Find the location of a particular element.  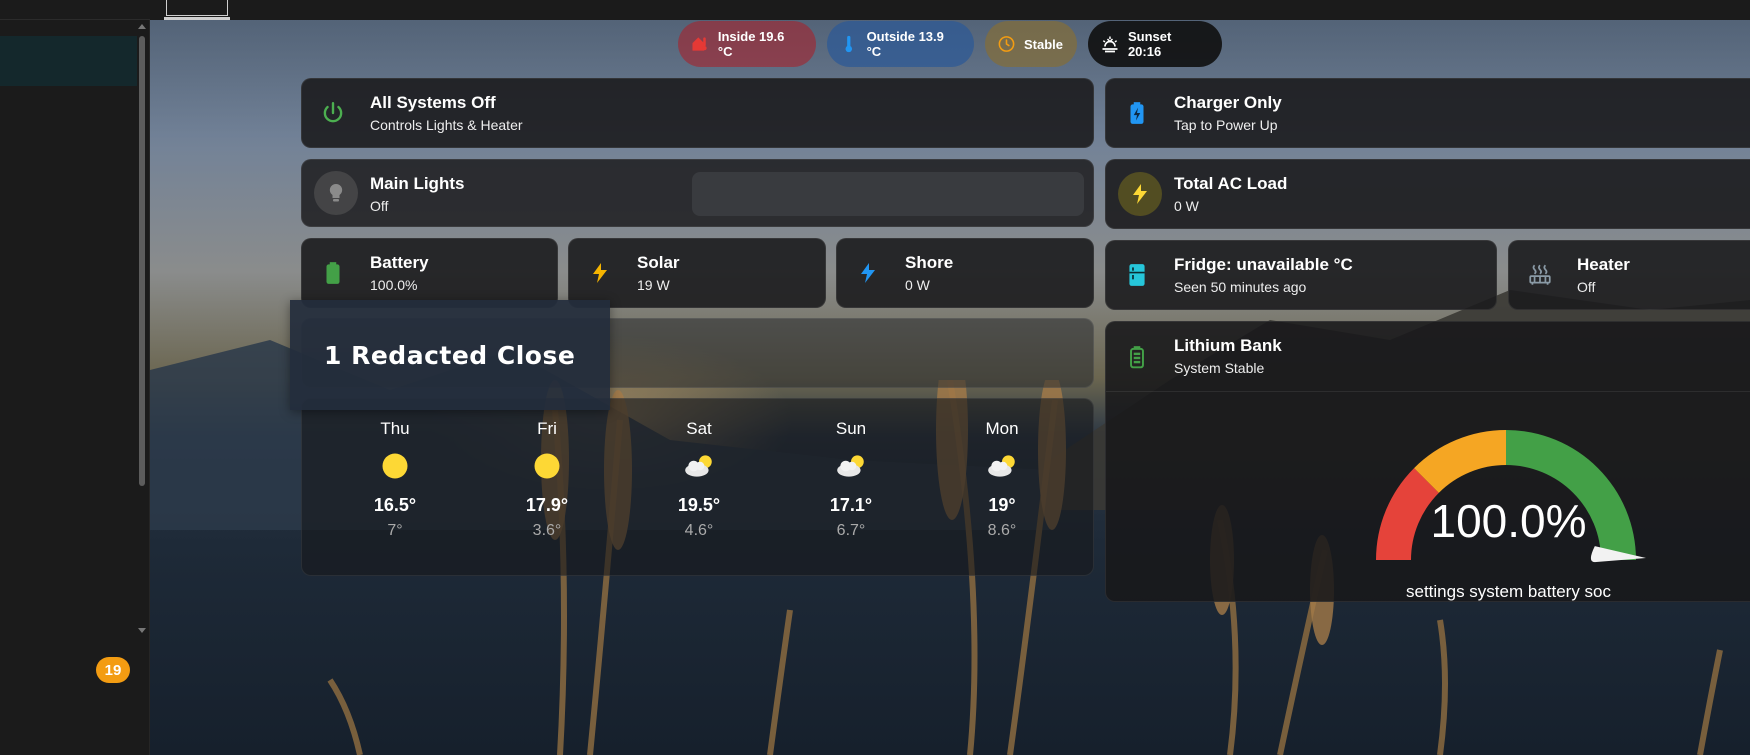

tab-indicator is located at coordinates (197, 18).